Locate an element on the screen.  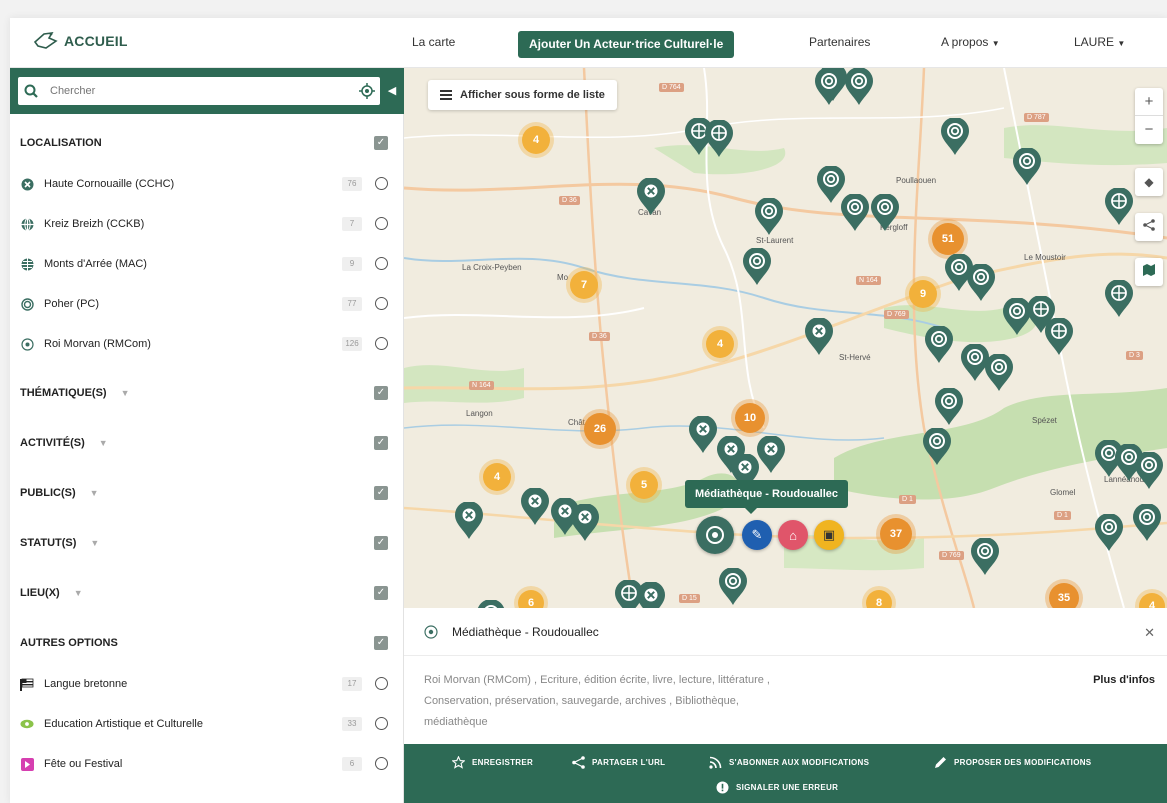
share-url-button: PARTAGER L'URL is located at coordinates (618, 762).